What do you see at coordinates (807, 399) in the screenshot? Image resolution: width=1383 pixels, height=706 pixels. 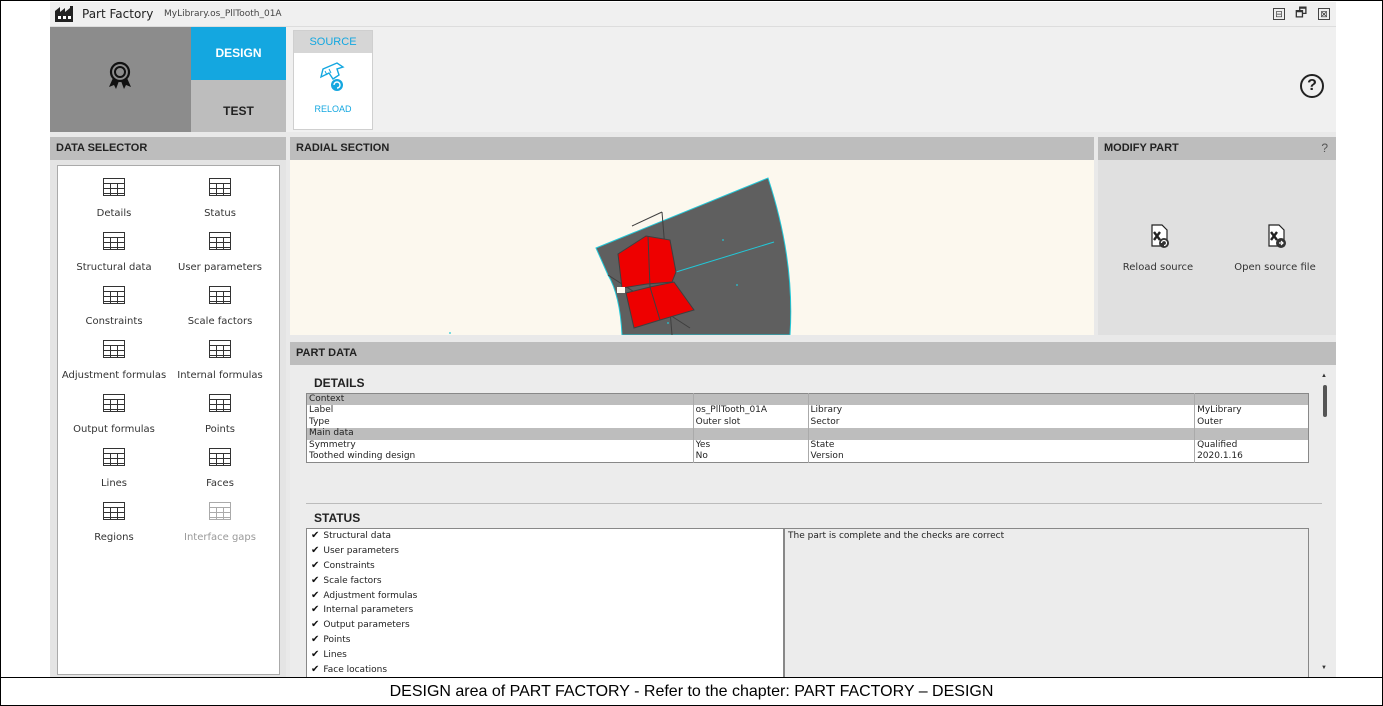 I see `table-group-row: Context` at bounding box center [807, 399].